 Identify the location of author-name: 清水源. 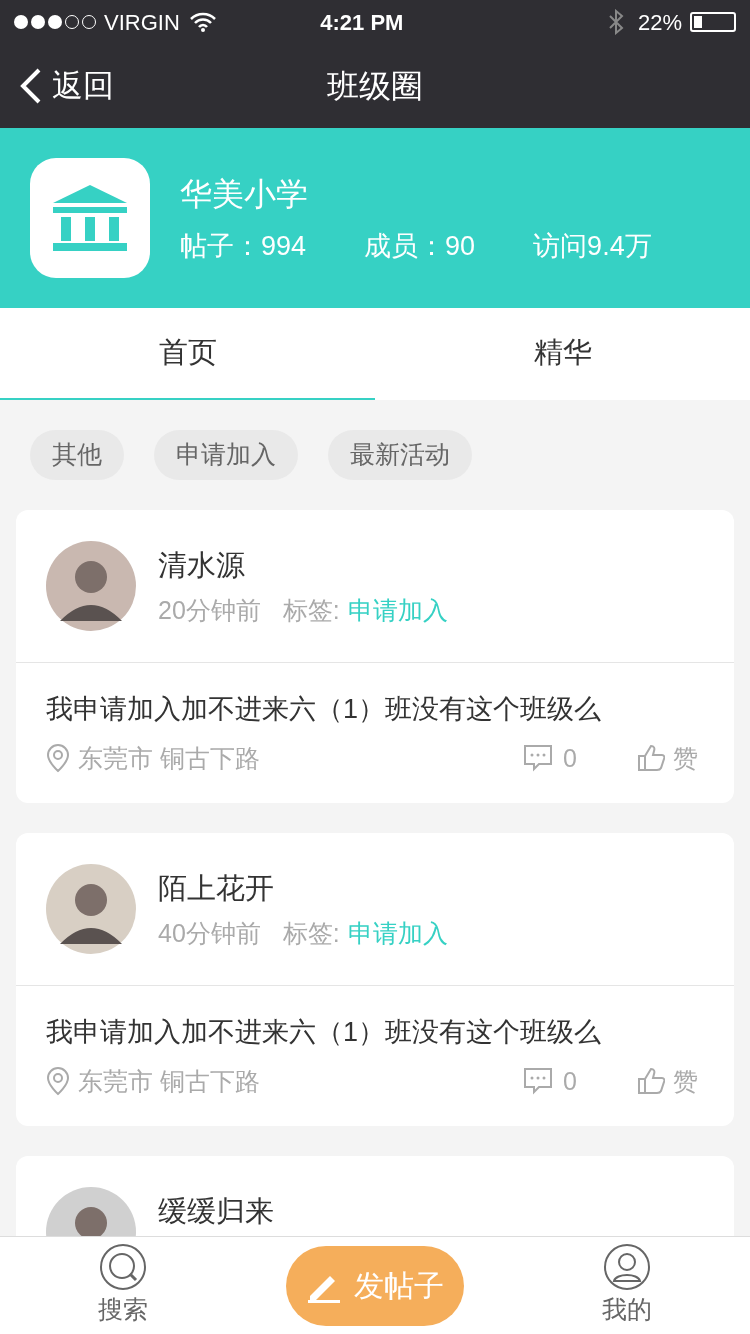
(202, 565).